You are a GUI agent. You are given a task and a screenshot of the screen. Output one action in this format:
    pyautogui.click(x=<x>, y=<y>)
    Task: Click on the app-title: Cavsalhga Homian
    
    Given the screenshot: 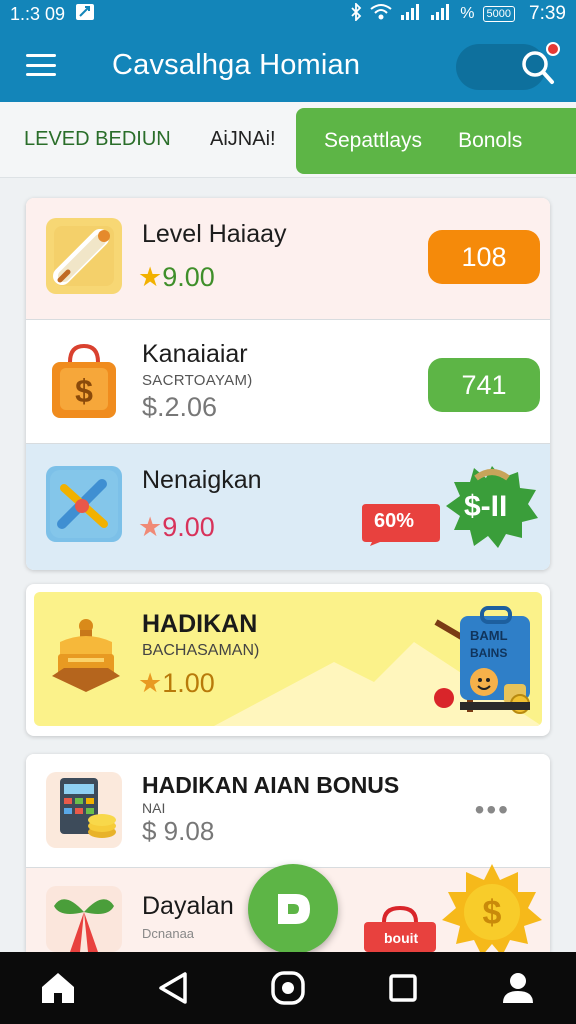 What is the action you would take?
    pyautogui.click(x=236, y=64)
    